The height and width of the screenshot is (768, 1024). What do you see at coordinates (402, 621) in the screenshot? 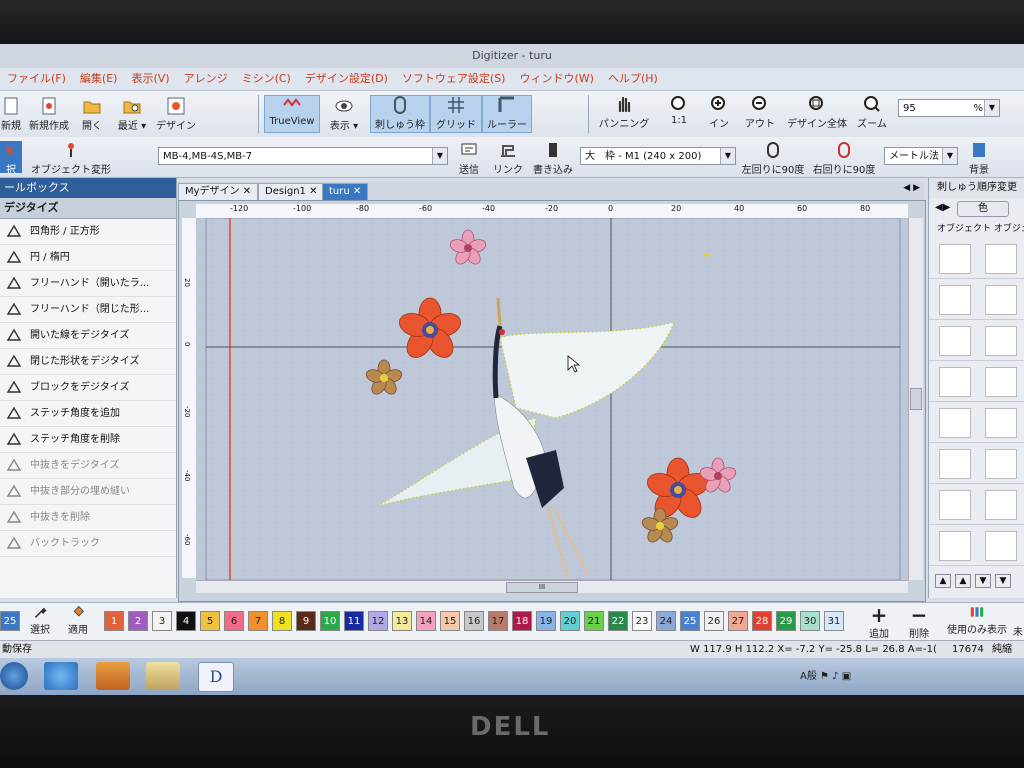
I see `color-swatch: 13` at bounding box center [402, 621].